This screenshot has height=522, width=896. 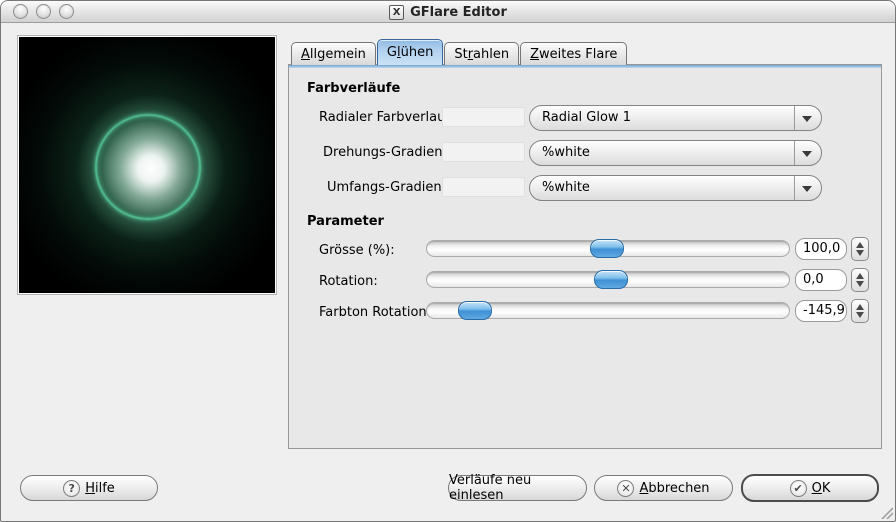 I want to click on notebook-tabs: Allgemein Glühen Strahlen Zweites Flare, so click(x=459, y=52).